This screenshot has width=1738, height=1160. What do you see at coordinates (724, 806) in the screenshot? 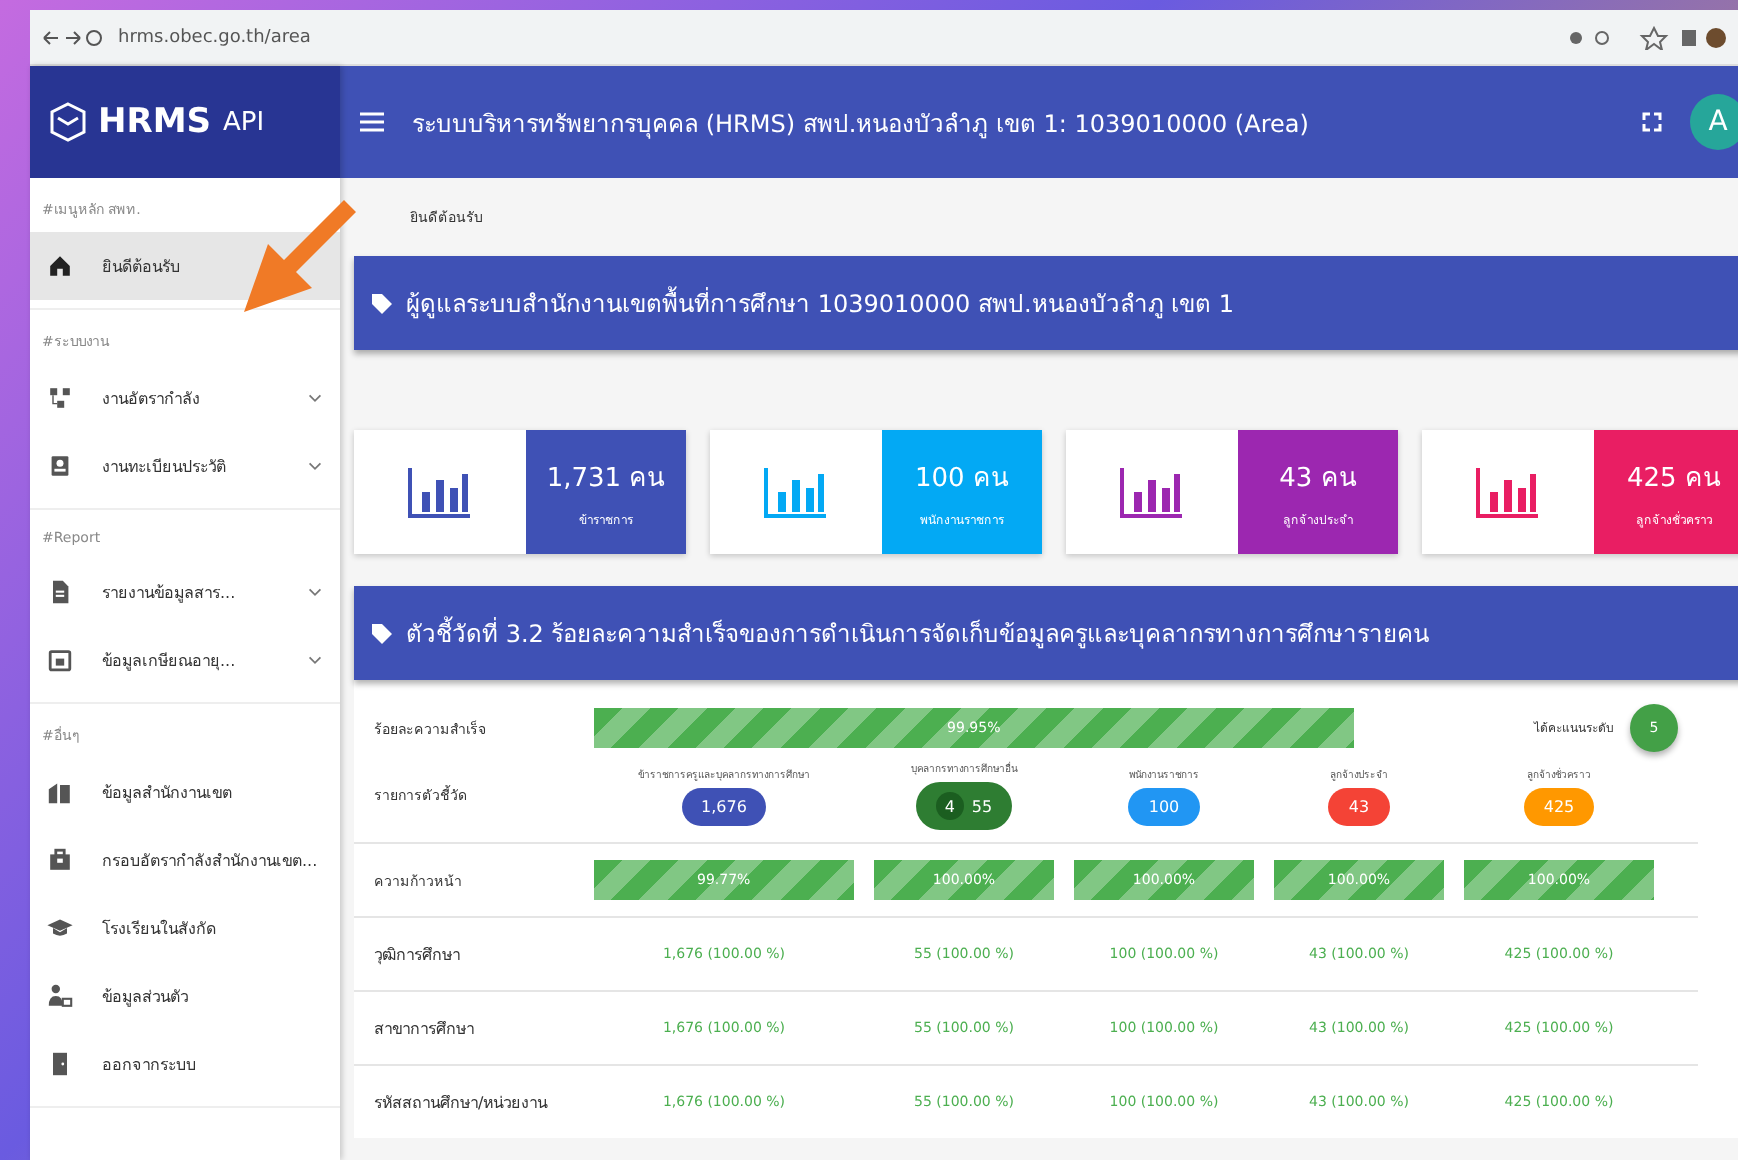
I see `count-badge: 1,676` at bounding box center [724, 806].